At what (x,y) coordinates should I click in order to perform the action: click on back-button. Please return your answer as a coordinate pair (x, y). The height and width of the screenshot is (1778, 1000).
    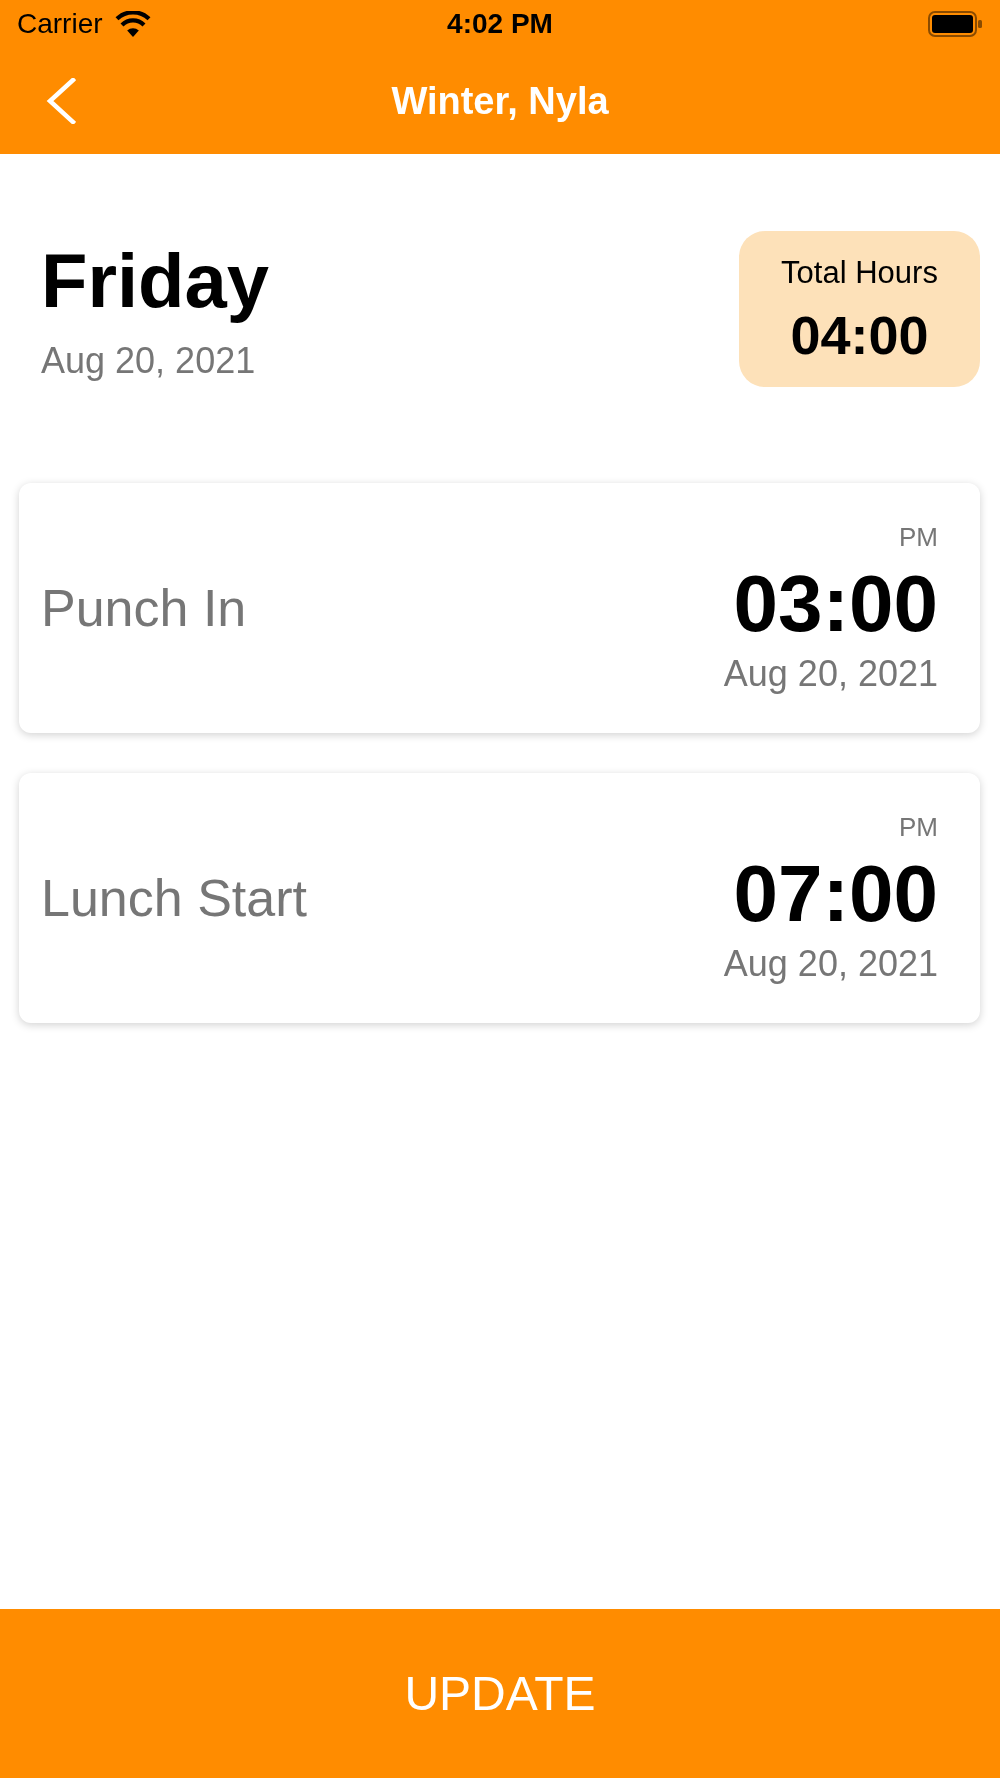
    Looking at the image, I should click on (61, 101).